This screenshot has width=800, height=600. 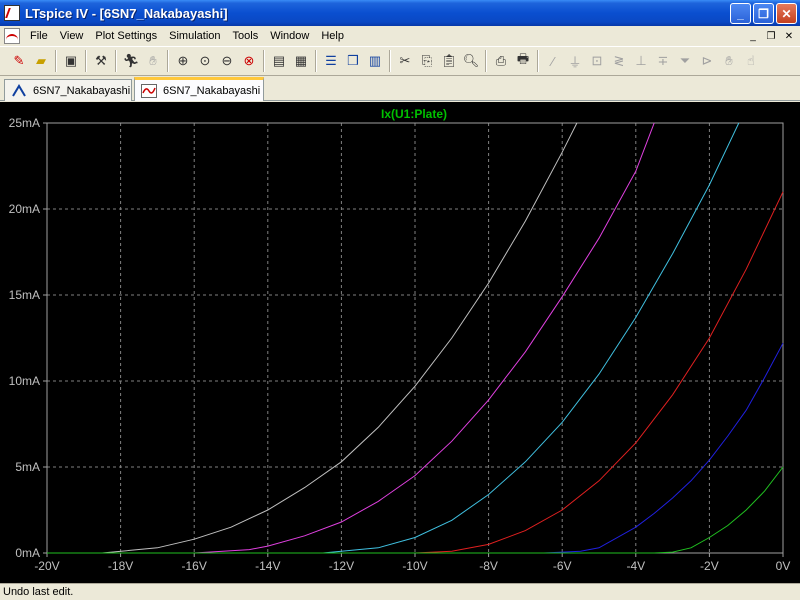 What do you see at coordinates (707, 61) in the screenshot?
I see `component-icon: ⊳` at bounding box center [707, 61].